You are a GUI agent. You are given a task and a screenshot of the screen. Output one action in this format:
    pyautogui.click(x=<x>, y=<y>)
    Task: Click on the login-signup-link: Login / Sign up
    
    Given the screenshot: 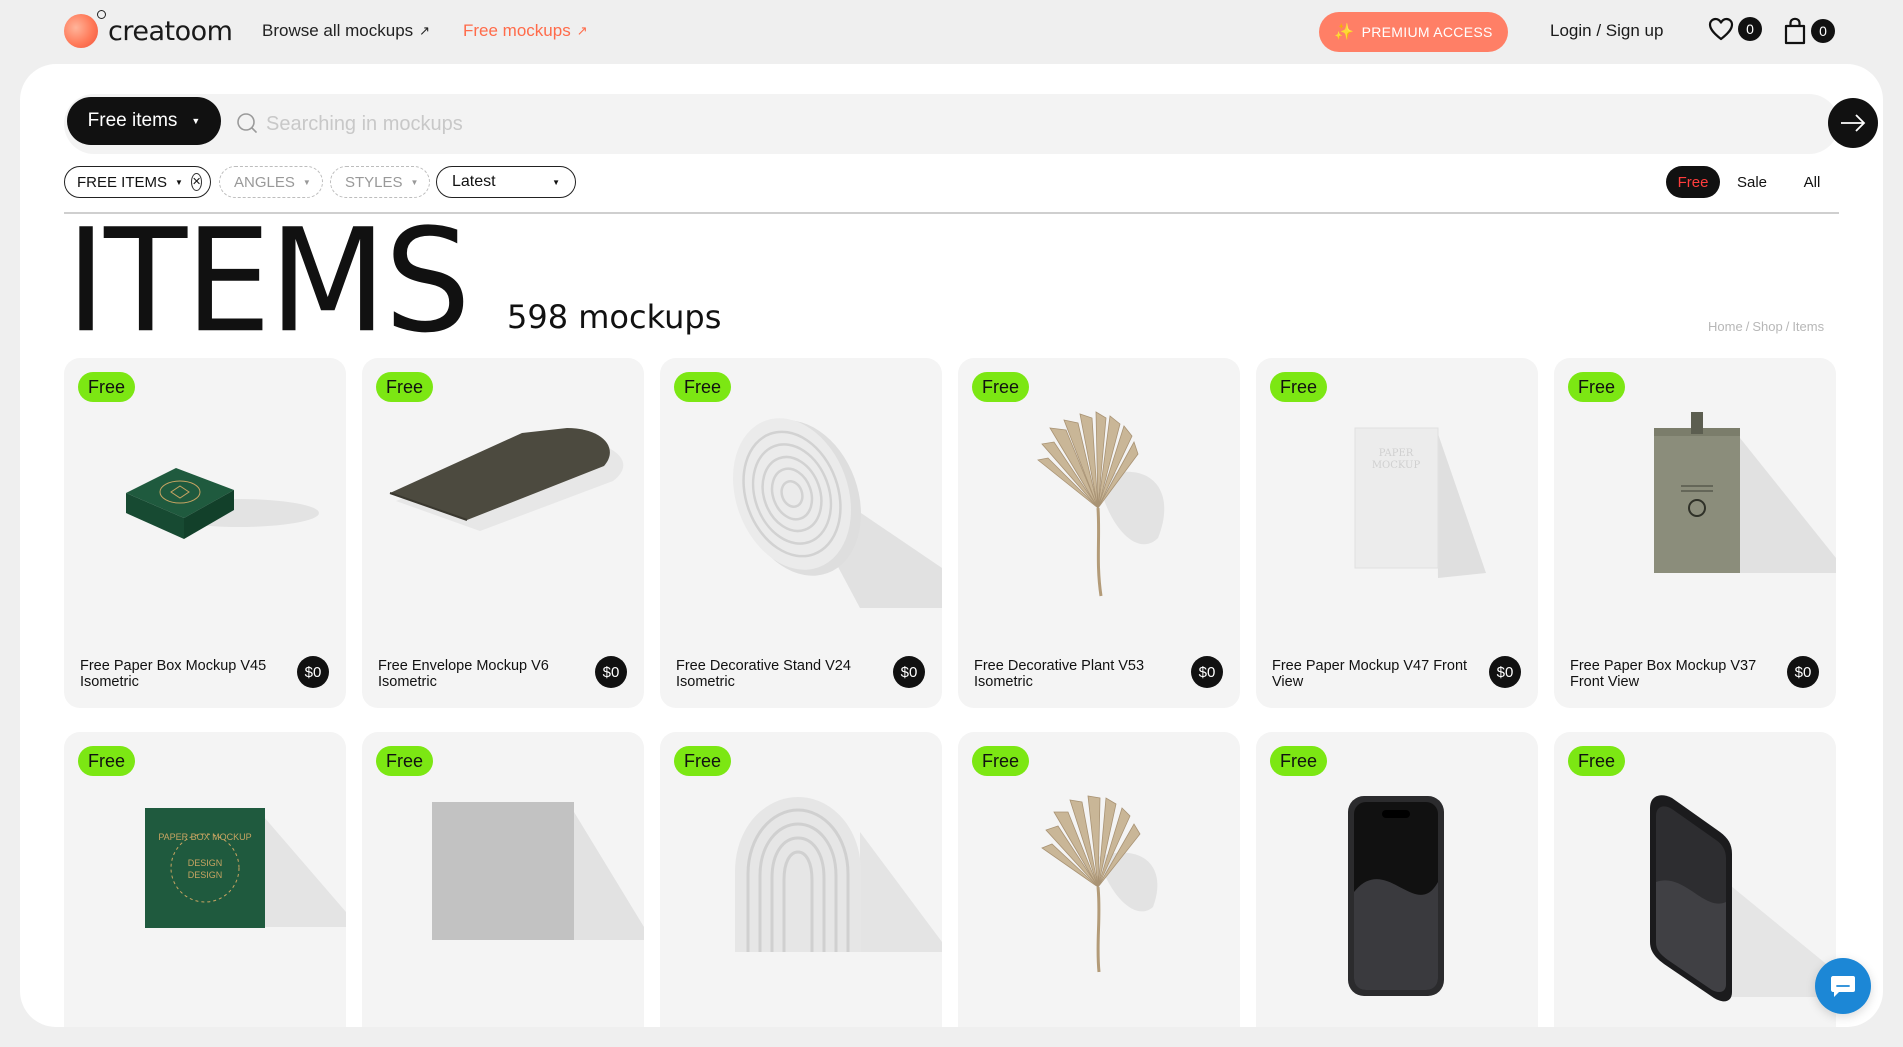 What is the action you would take?
    pyautogui.click(x=1606, y=31)
    